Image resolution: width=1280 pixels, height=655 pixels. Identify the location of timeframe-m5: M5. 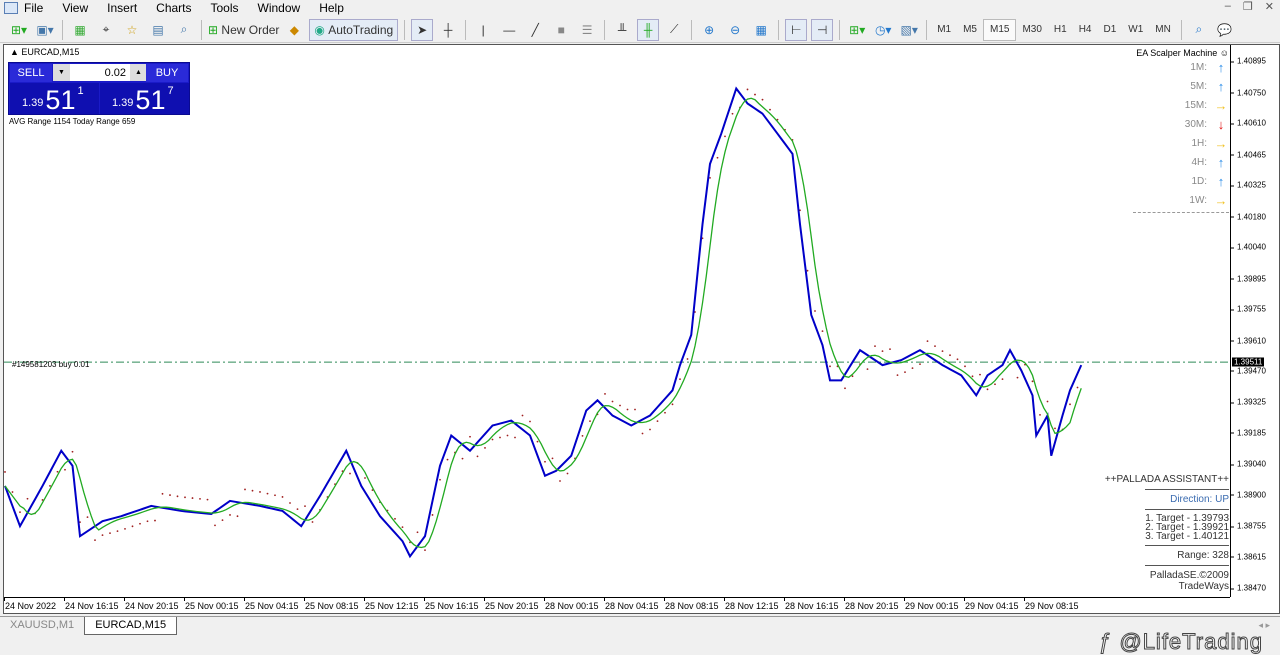
(970, 30).